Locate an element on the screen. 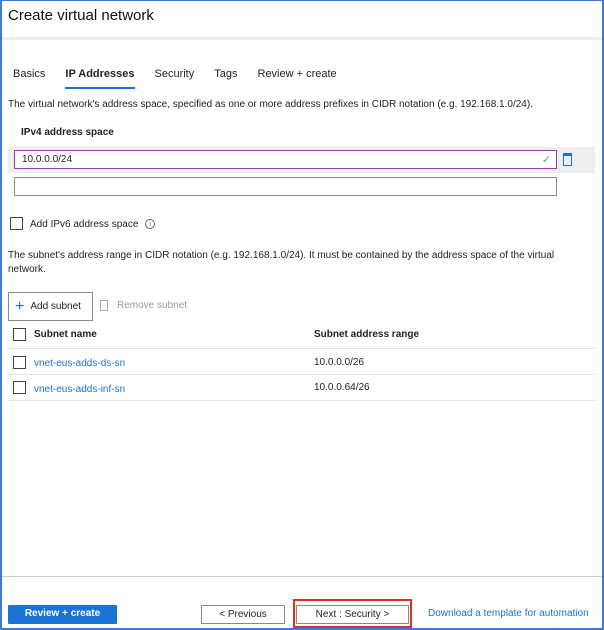  trash-icon is located at coordinates (104, 305).